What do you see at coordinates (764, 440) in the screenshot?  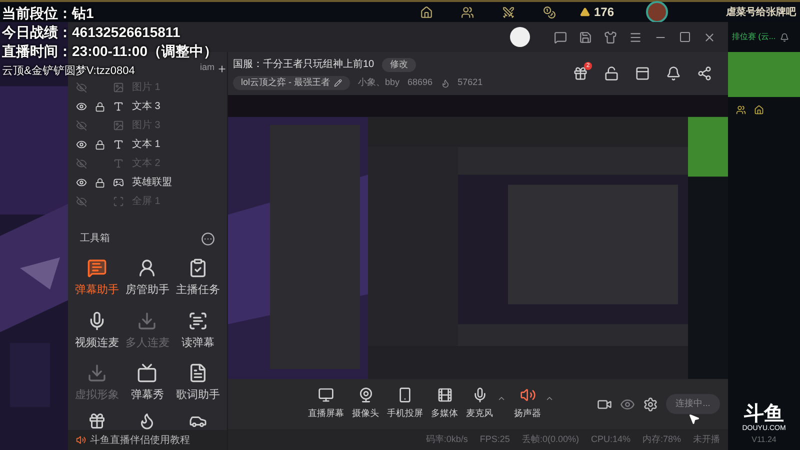 I see `version-text: V11.24` at bounding box center [764, 440].